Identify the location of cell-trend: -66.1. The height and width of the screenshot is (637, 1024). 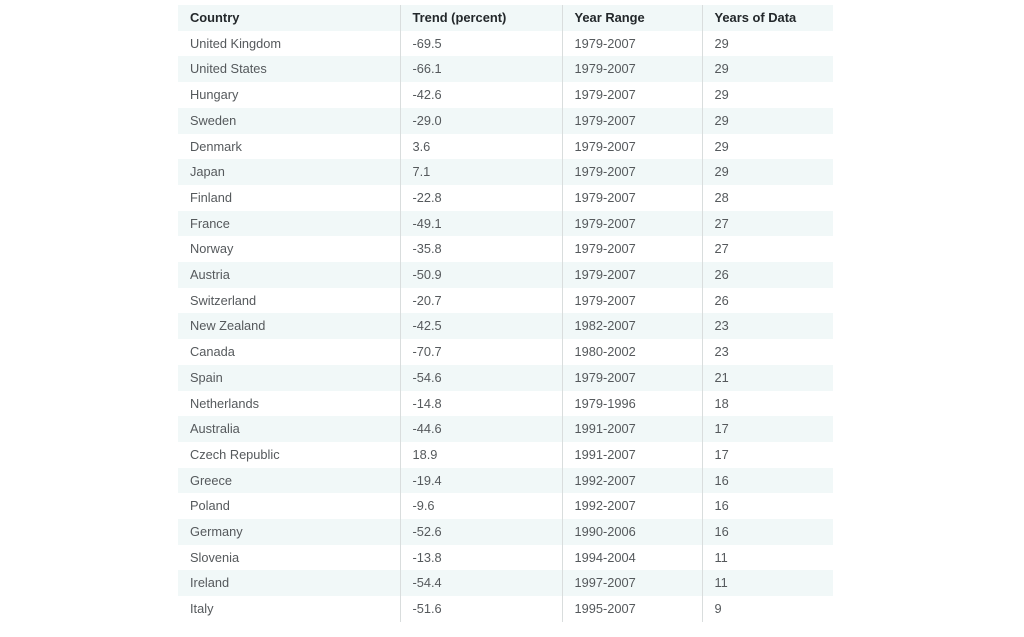
(481, 69).